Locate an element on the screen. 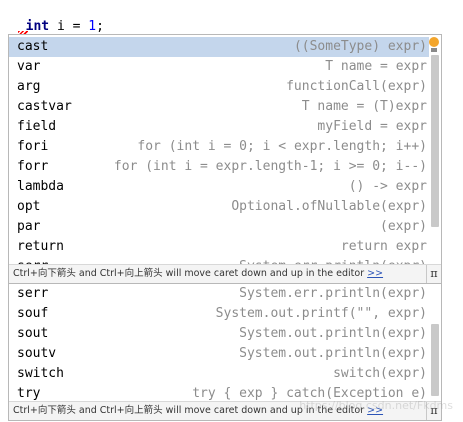 This screenshot has height=422, width=463. completion-item-name: forr is located at coordinates (33, 166).